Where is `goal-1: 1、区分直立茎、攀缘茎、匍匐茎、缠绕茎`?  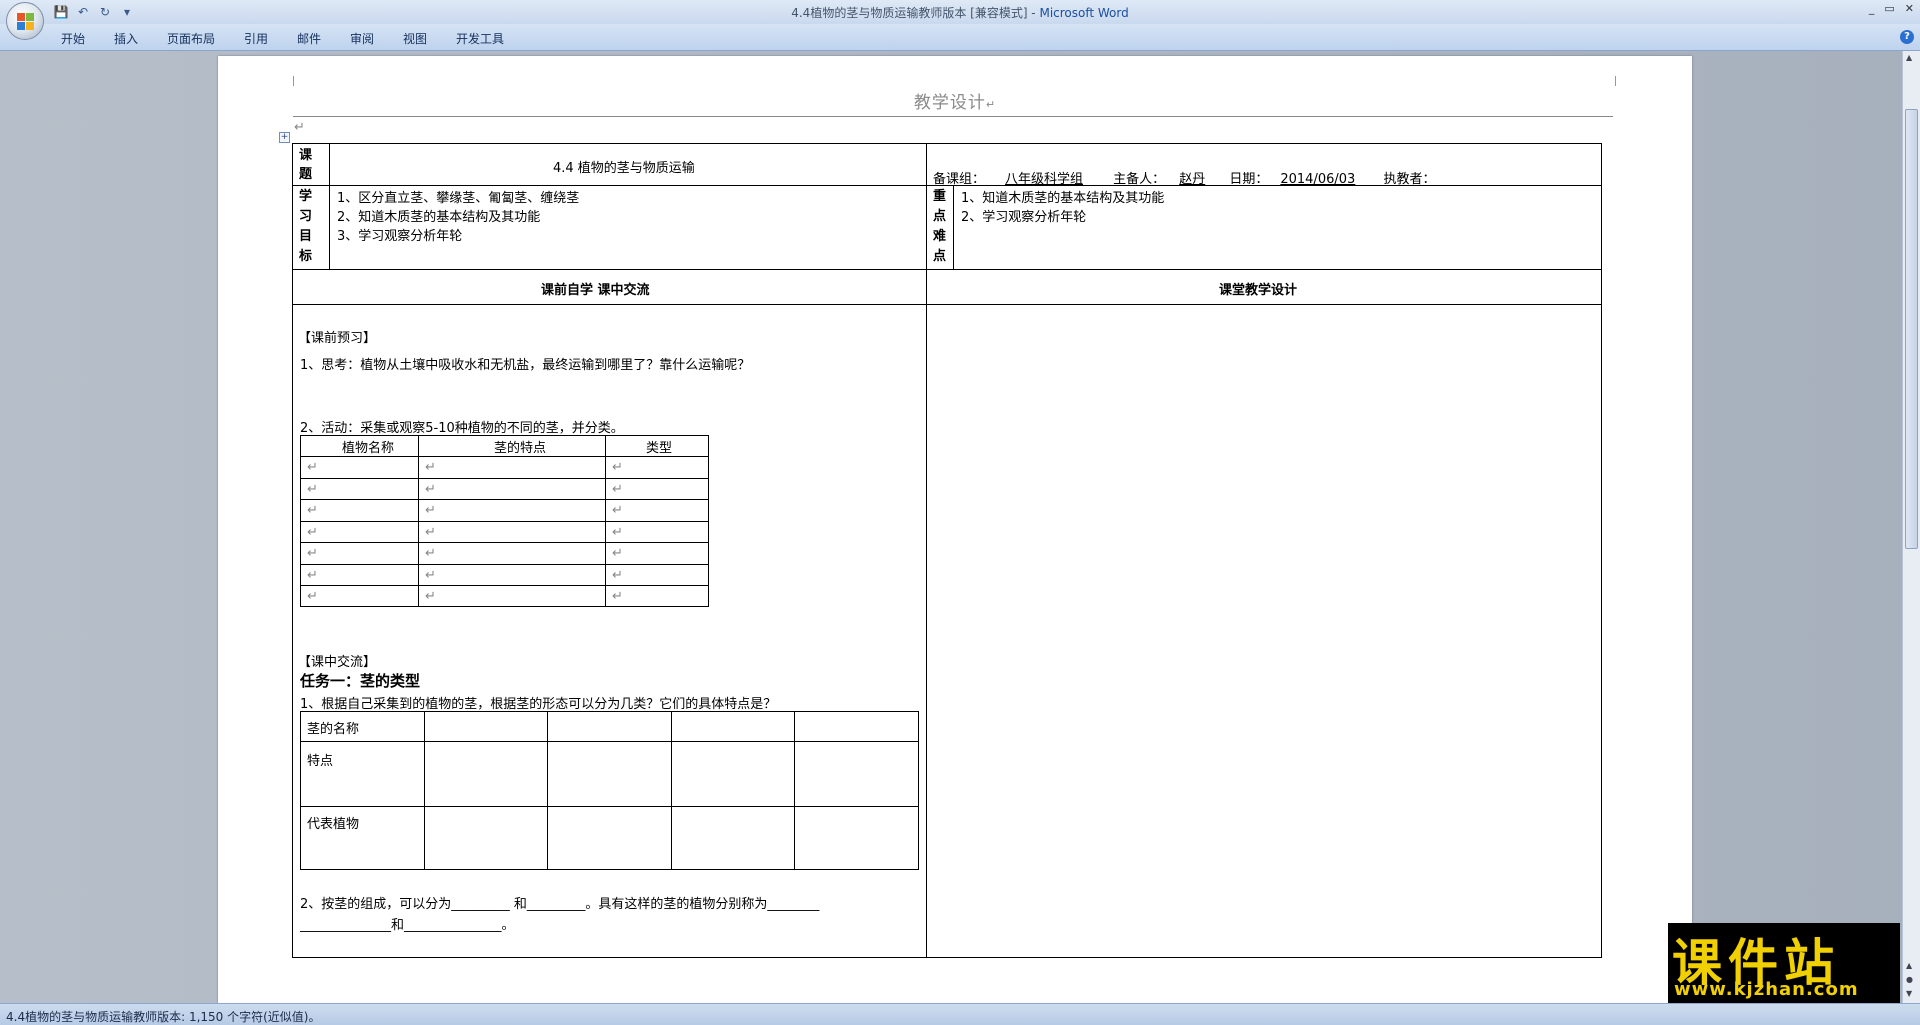 goal-1: 1、区分直立茎、攀缘茎、匍匐茎、缠绕茎 is located at coordinates (458, 198).